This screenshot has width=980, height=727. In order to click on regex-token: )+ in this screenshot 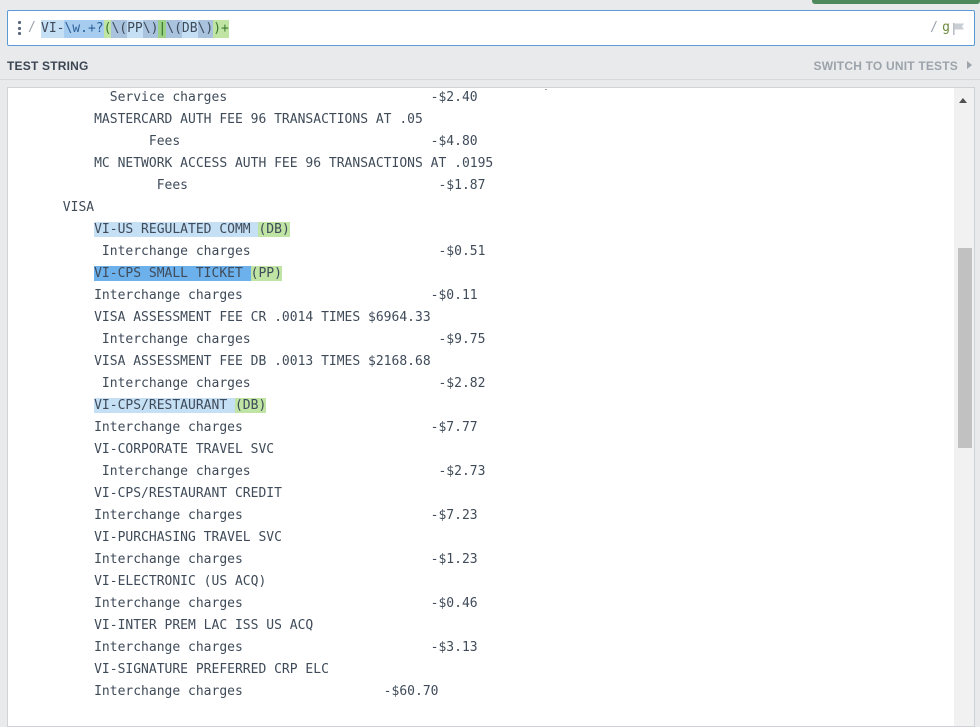, I will do `click(221, 29)`.